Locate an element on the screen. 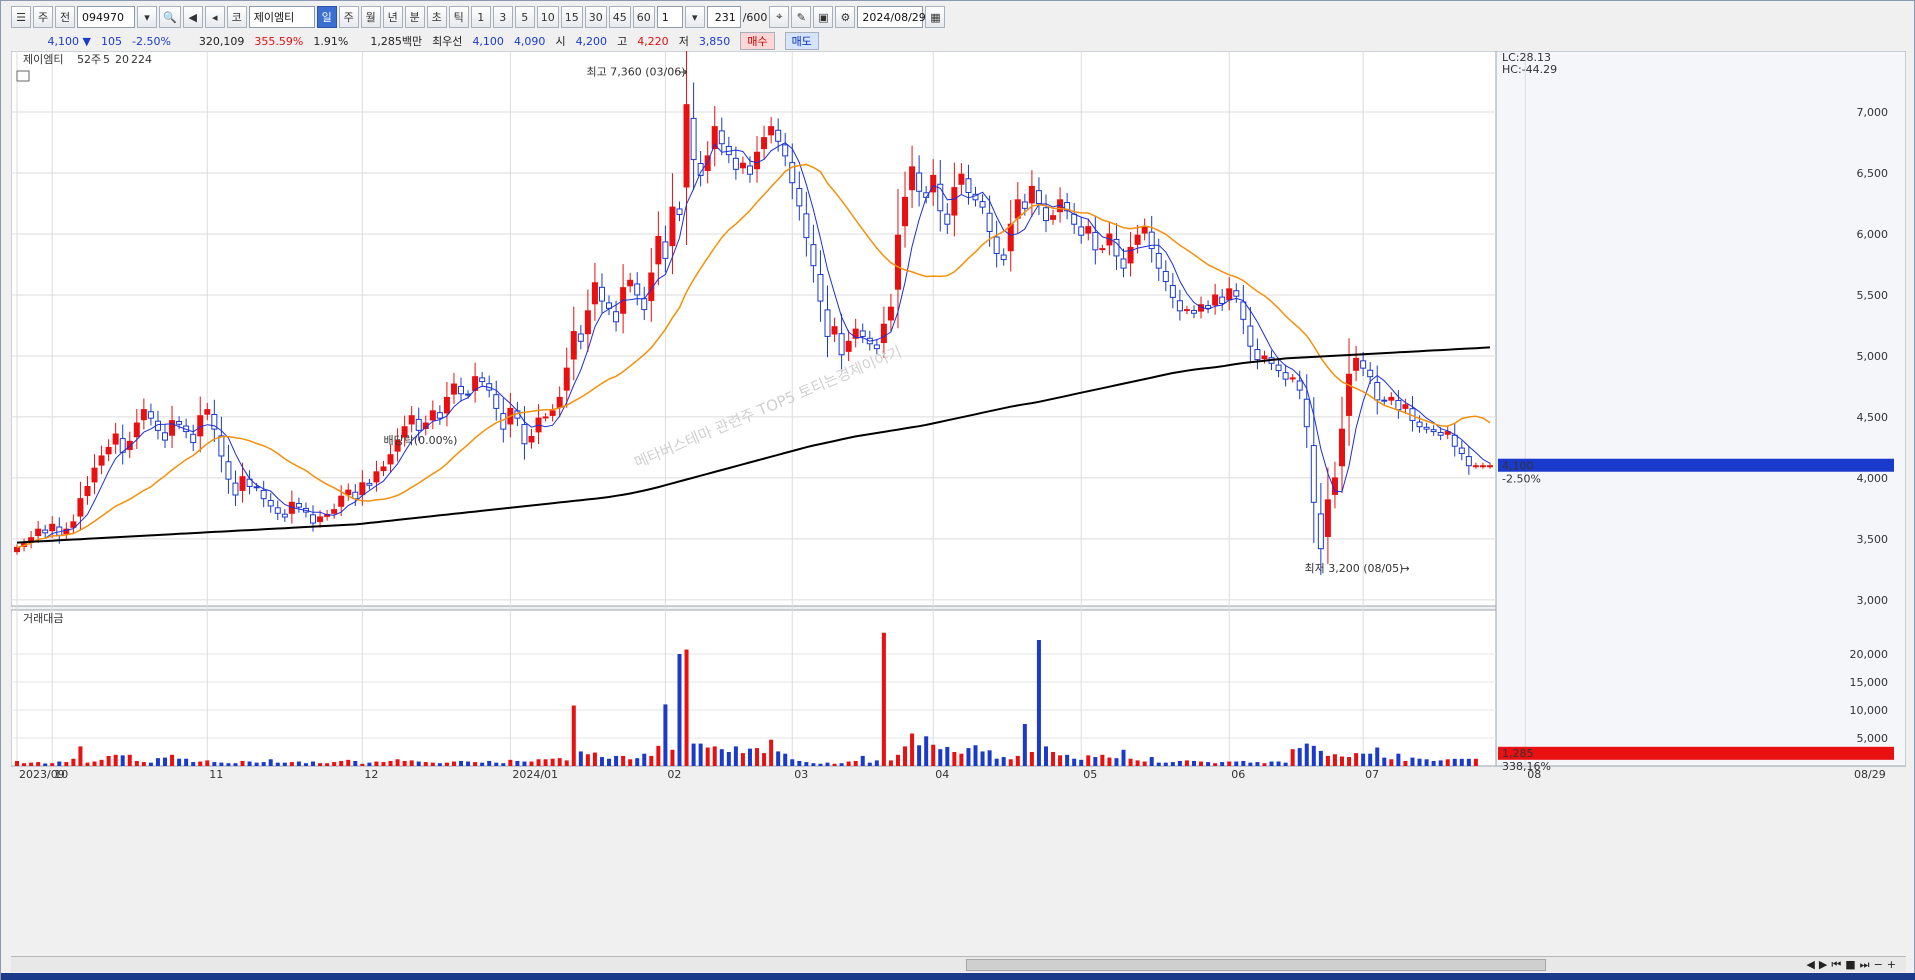  multiplier-input: 1 is located at coordinates (669, 17).